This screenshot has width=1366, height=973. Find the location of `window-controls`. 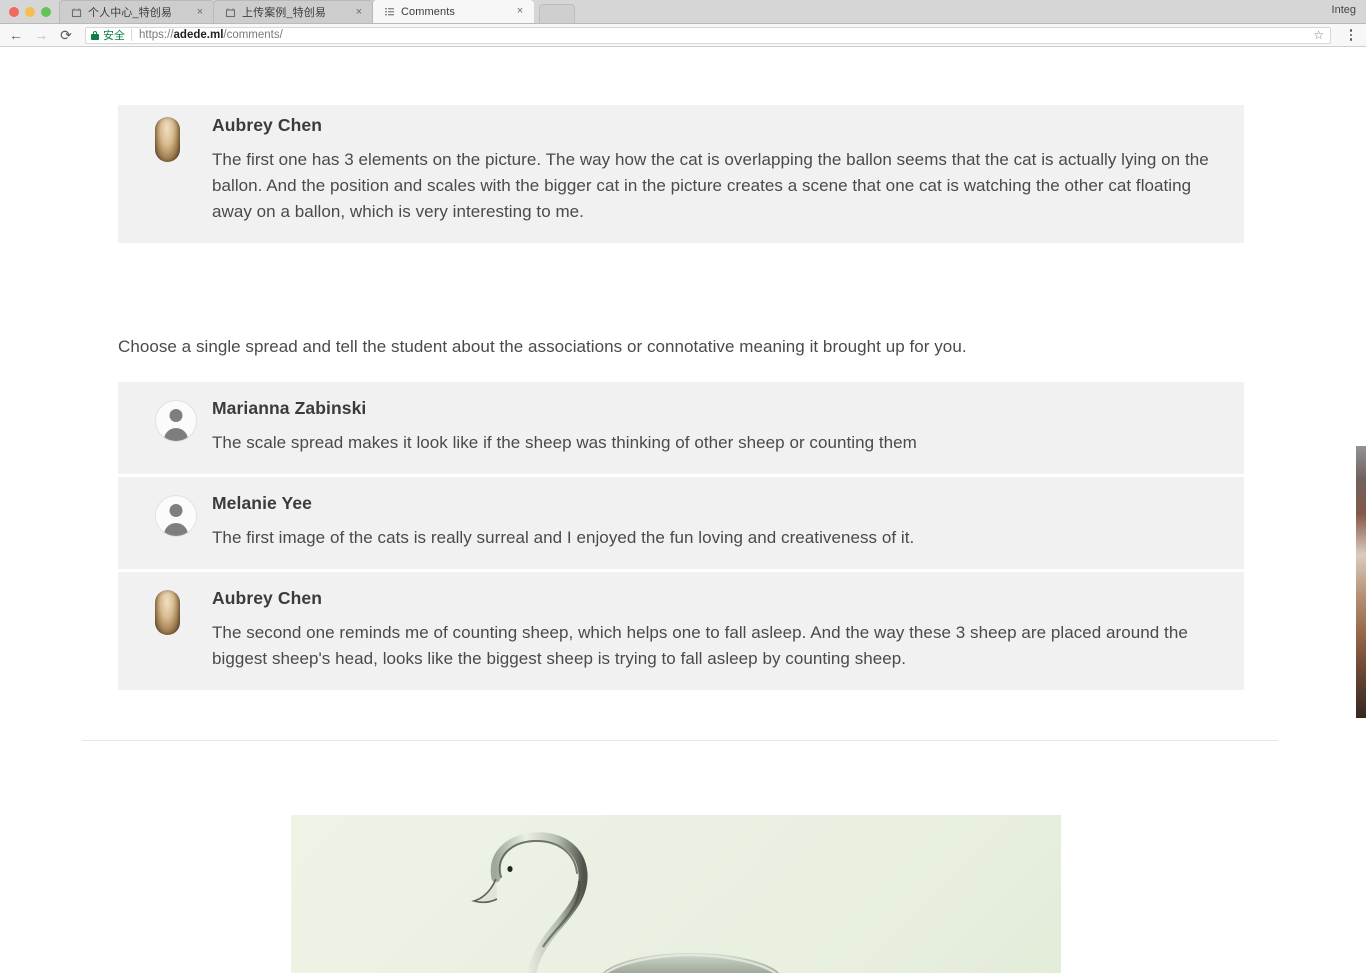

window-controls is located at coordinates (29, 15).